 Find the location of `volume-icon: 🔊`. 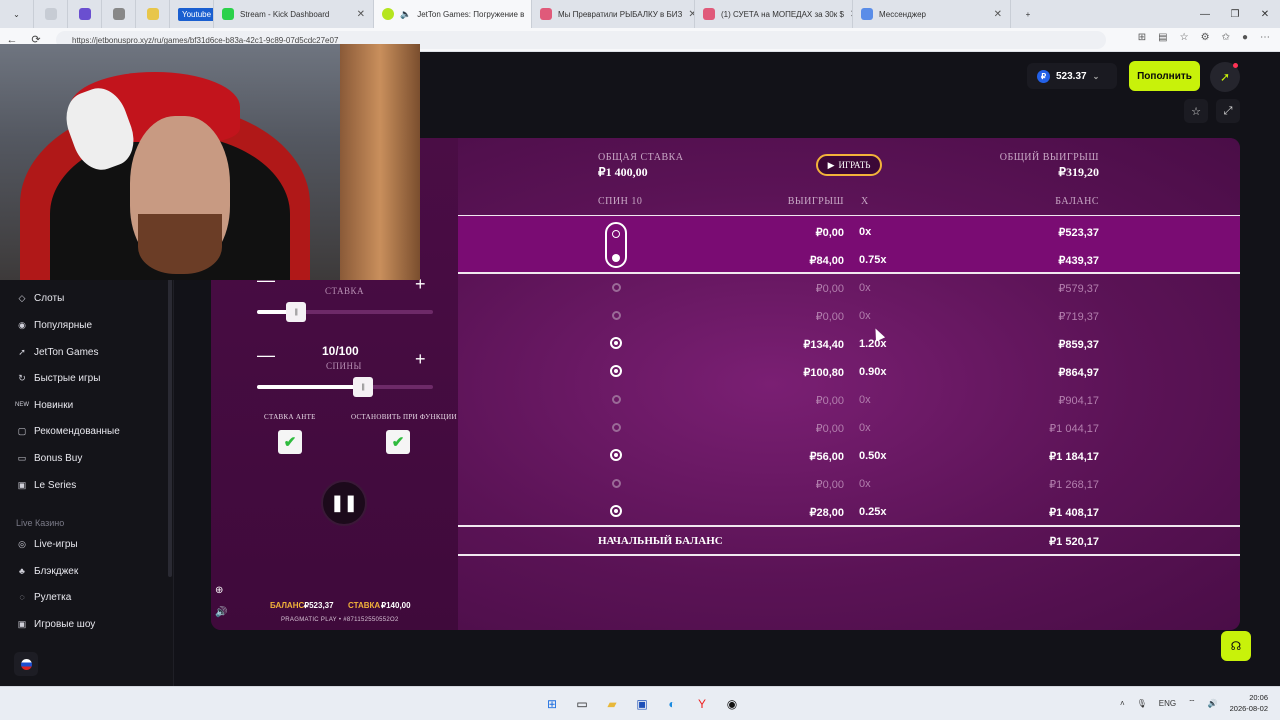

volume-icon: 🔊 is located at coordinates (1213, 703).